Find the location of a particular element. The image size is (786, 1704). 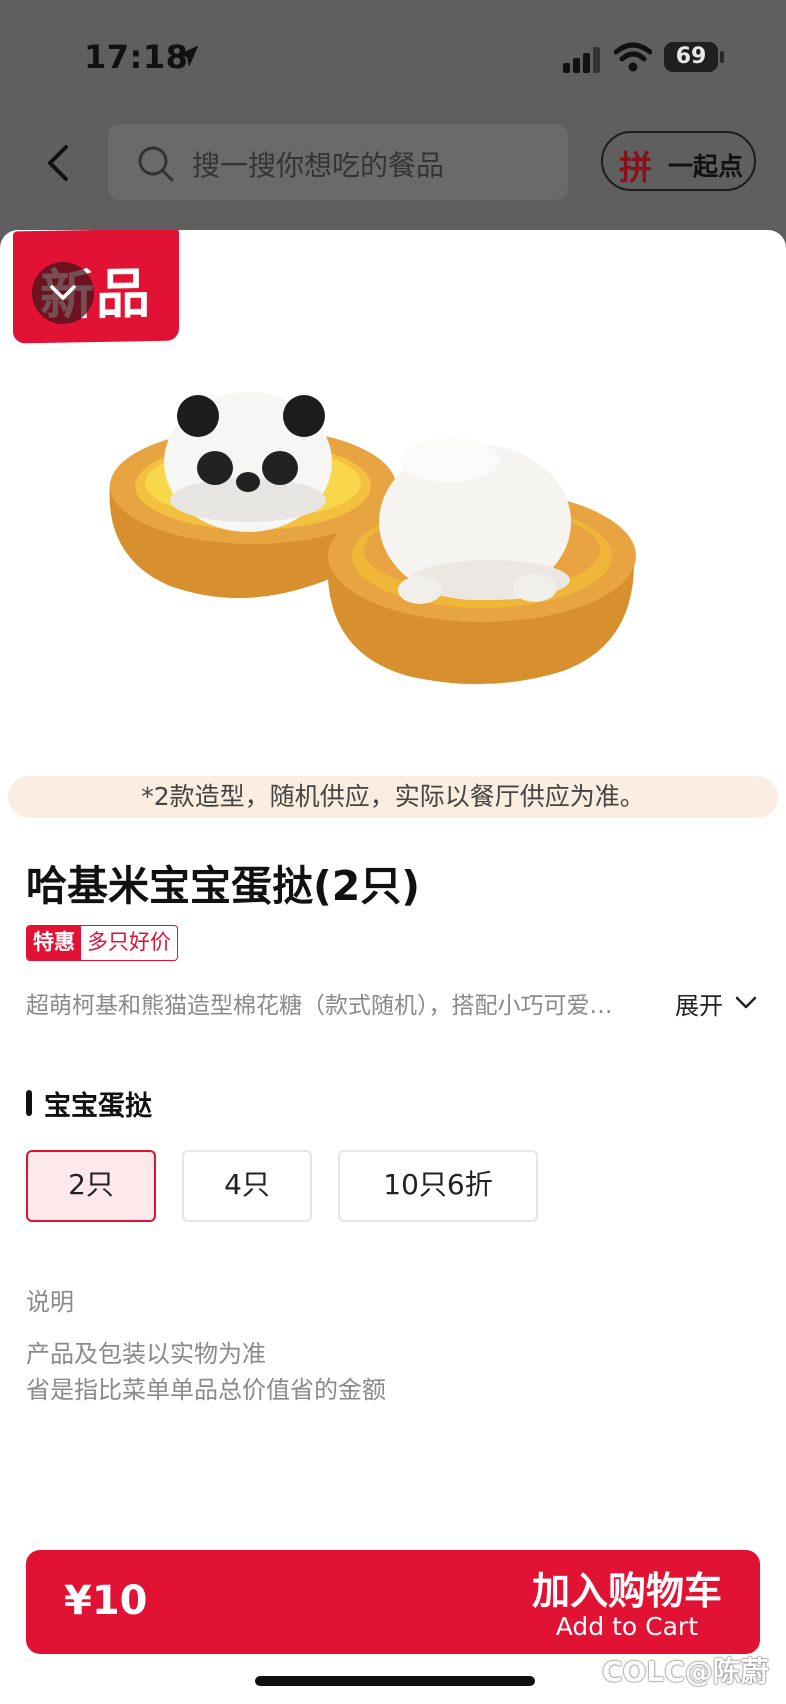

group-icon: 拼 is located at coordinates (635, 167).